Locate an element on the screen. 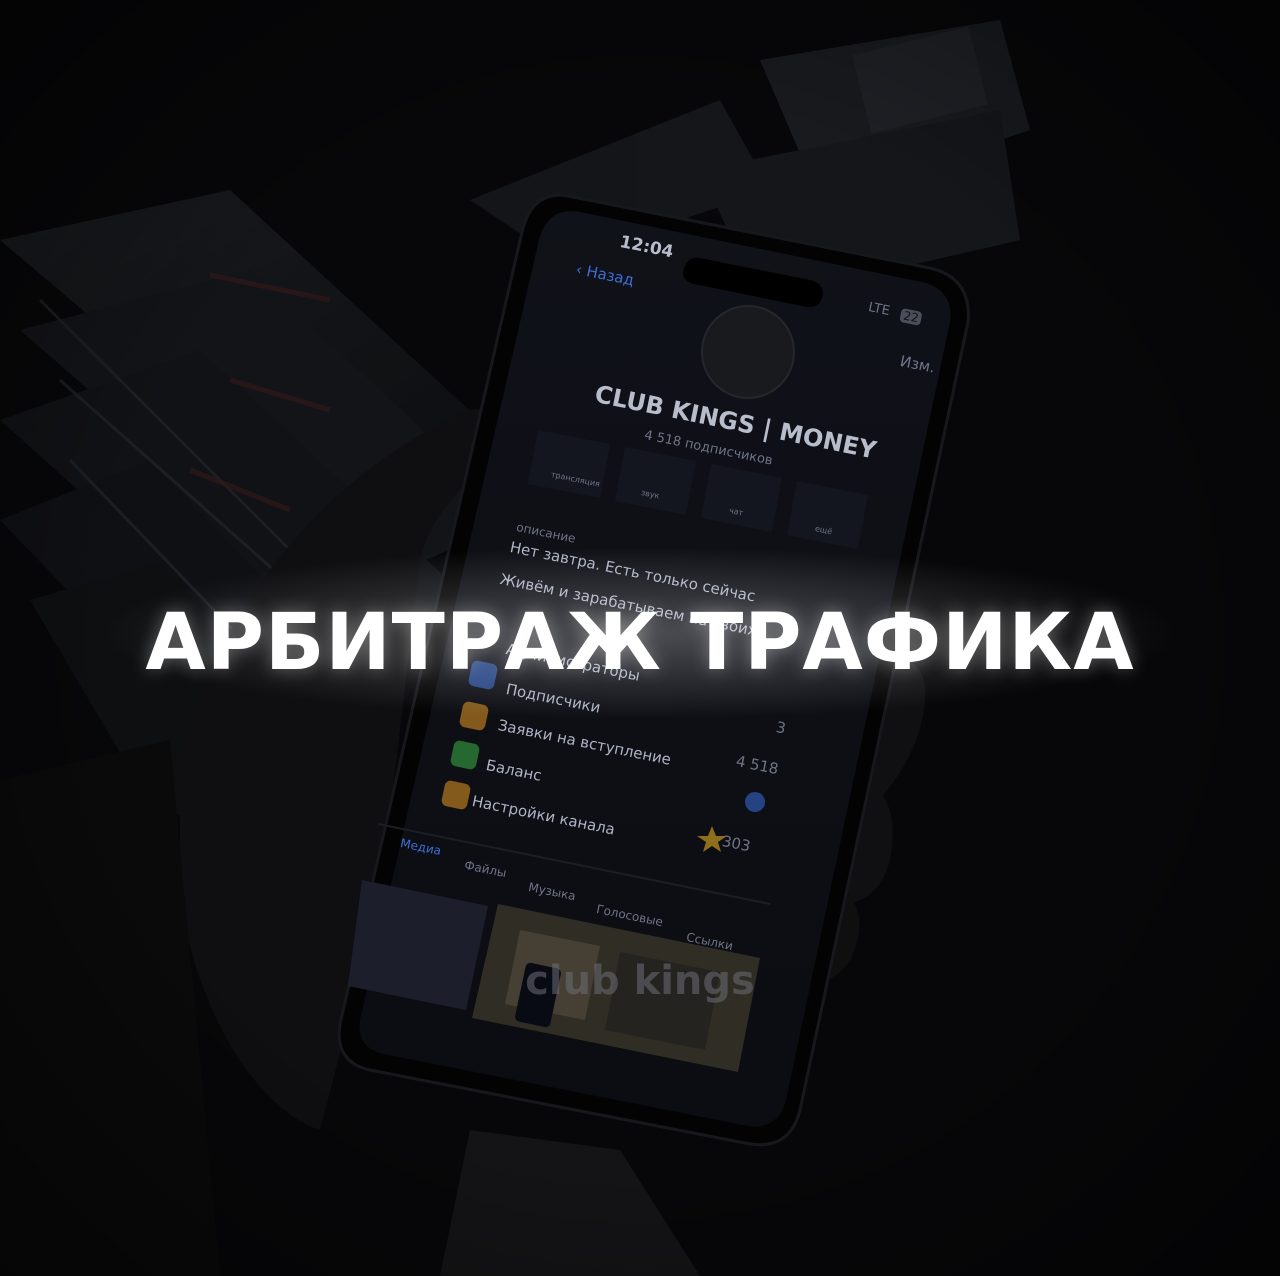  headline: АРБИТРАЖ ТРАФИКА is located at coordinates (640, 643).